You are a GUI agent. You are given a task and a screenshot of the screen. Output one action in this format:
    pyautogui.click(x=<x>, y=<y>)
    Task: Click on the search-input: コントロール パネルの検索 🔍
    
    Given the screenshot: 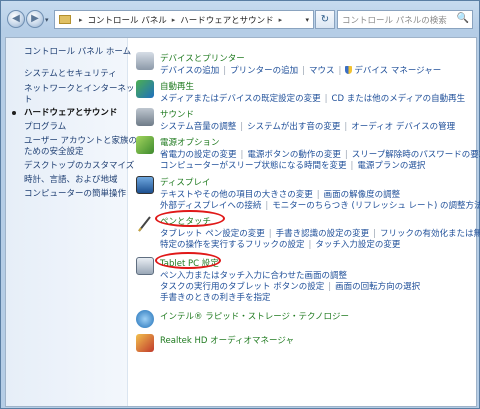 What is the action you would take?
    pyautogui.click(x=405, y=19)
    